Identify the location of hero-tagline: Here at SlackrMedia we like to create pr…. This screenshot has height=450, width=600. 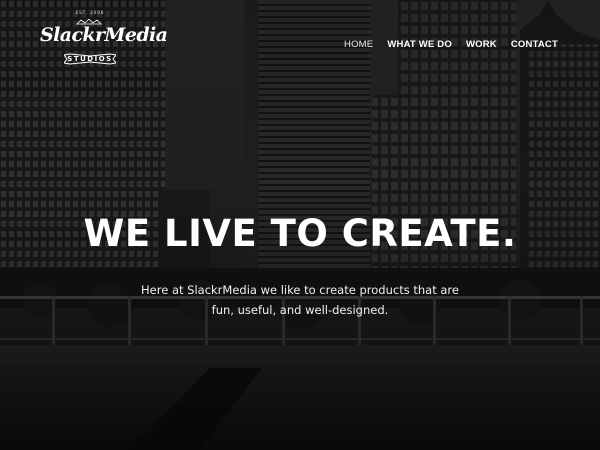
(300, 300).